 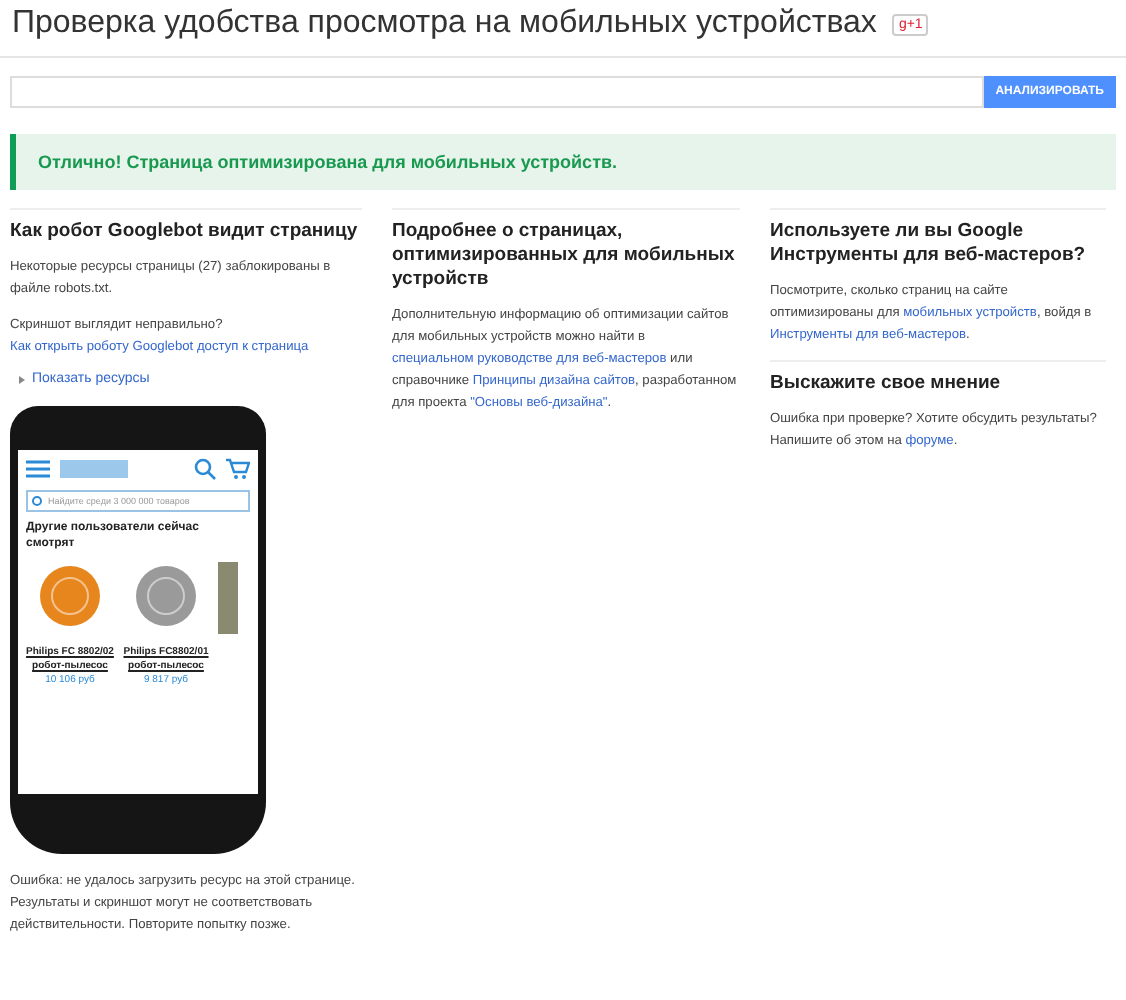 What do you see at coordinates (228, 598) in the screenshot?
I see `product-photo-placeholder` at bounding box center [228, 598].